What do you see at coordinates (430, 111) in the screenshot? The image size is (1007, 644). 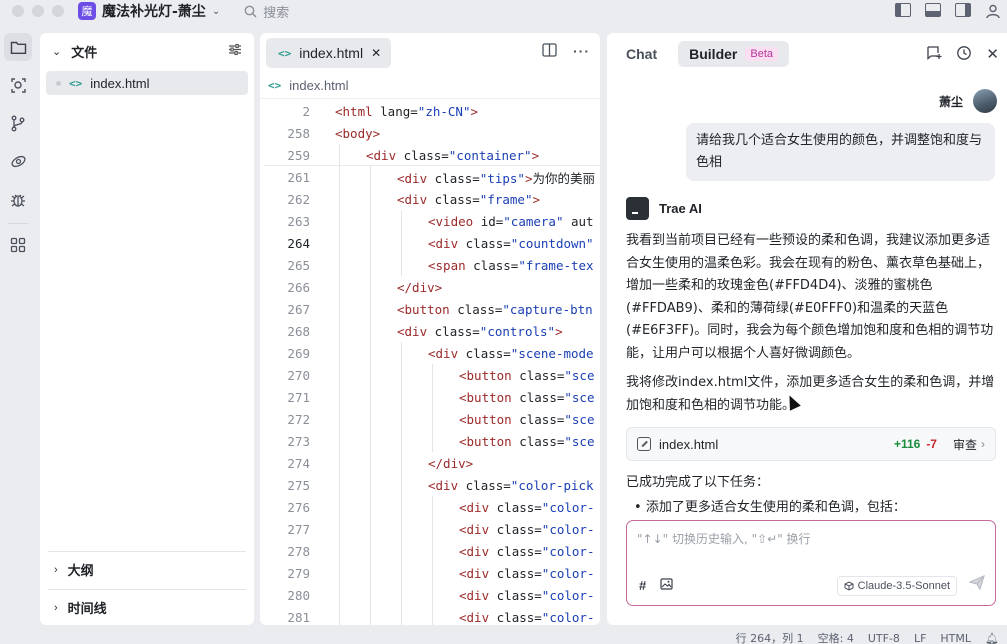 I see `code-line: 2 <html lang="zh-CN">` at bounding box center [430, 111].